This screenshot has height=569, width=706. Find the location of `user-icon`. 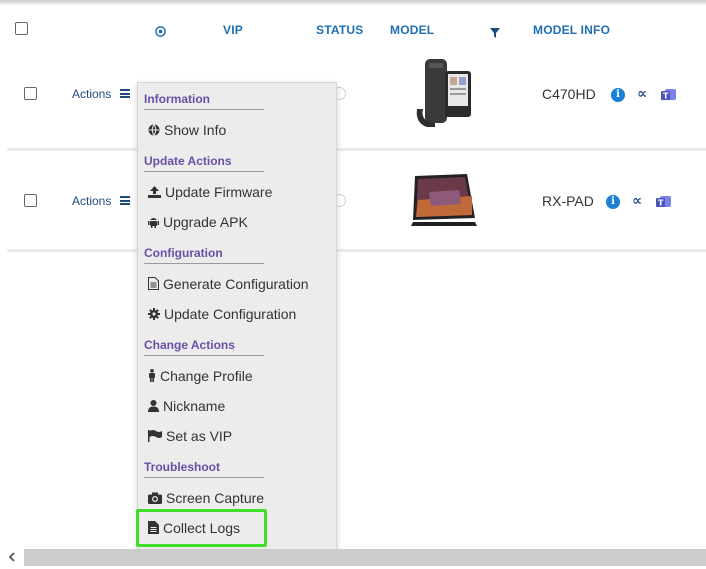

user-icon is located at coordinates (153, 406).